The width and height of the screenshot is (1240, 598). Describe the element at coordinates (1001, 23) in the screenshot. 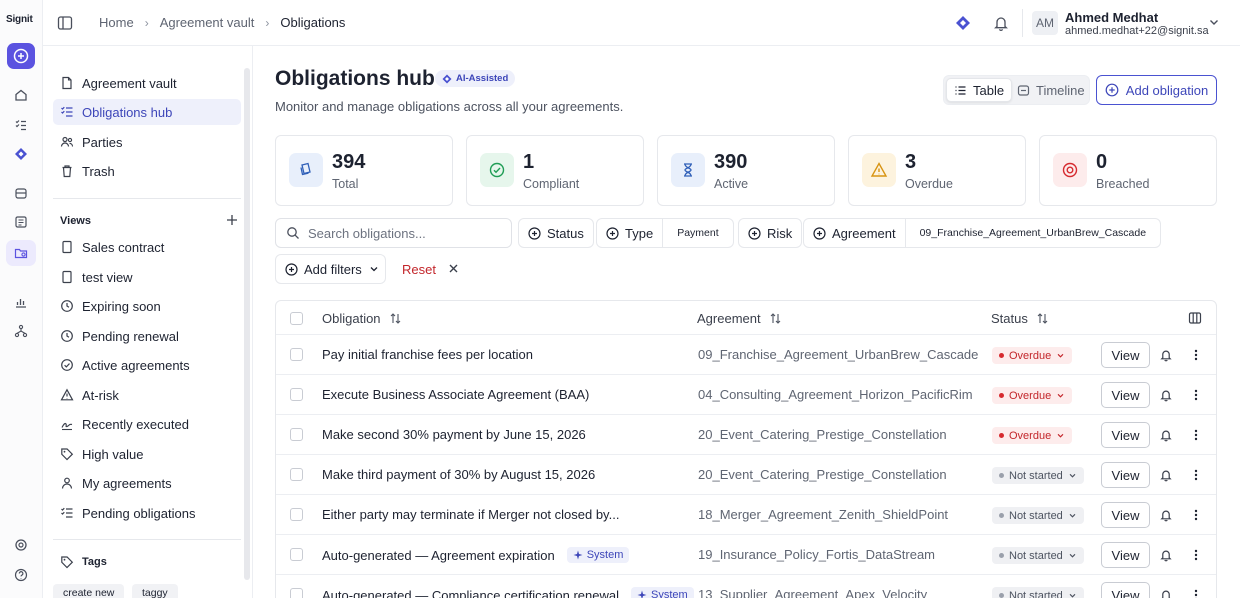

I see `notifications-bell-icon` at that location.